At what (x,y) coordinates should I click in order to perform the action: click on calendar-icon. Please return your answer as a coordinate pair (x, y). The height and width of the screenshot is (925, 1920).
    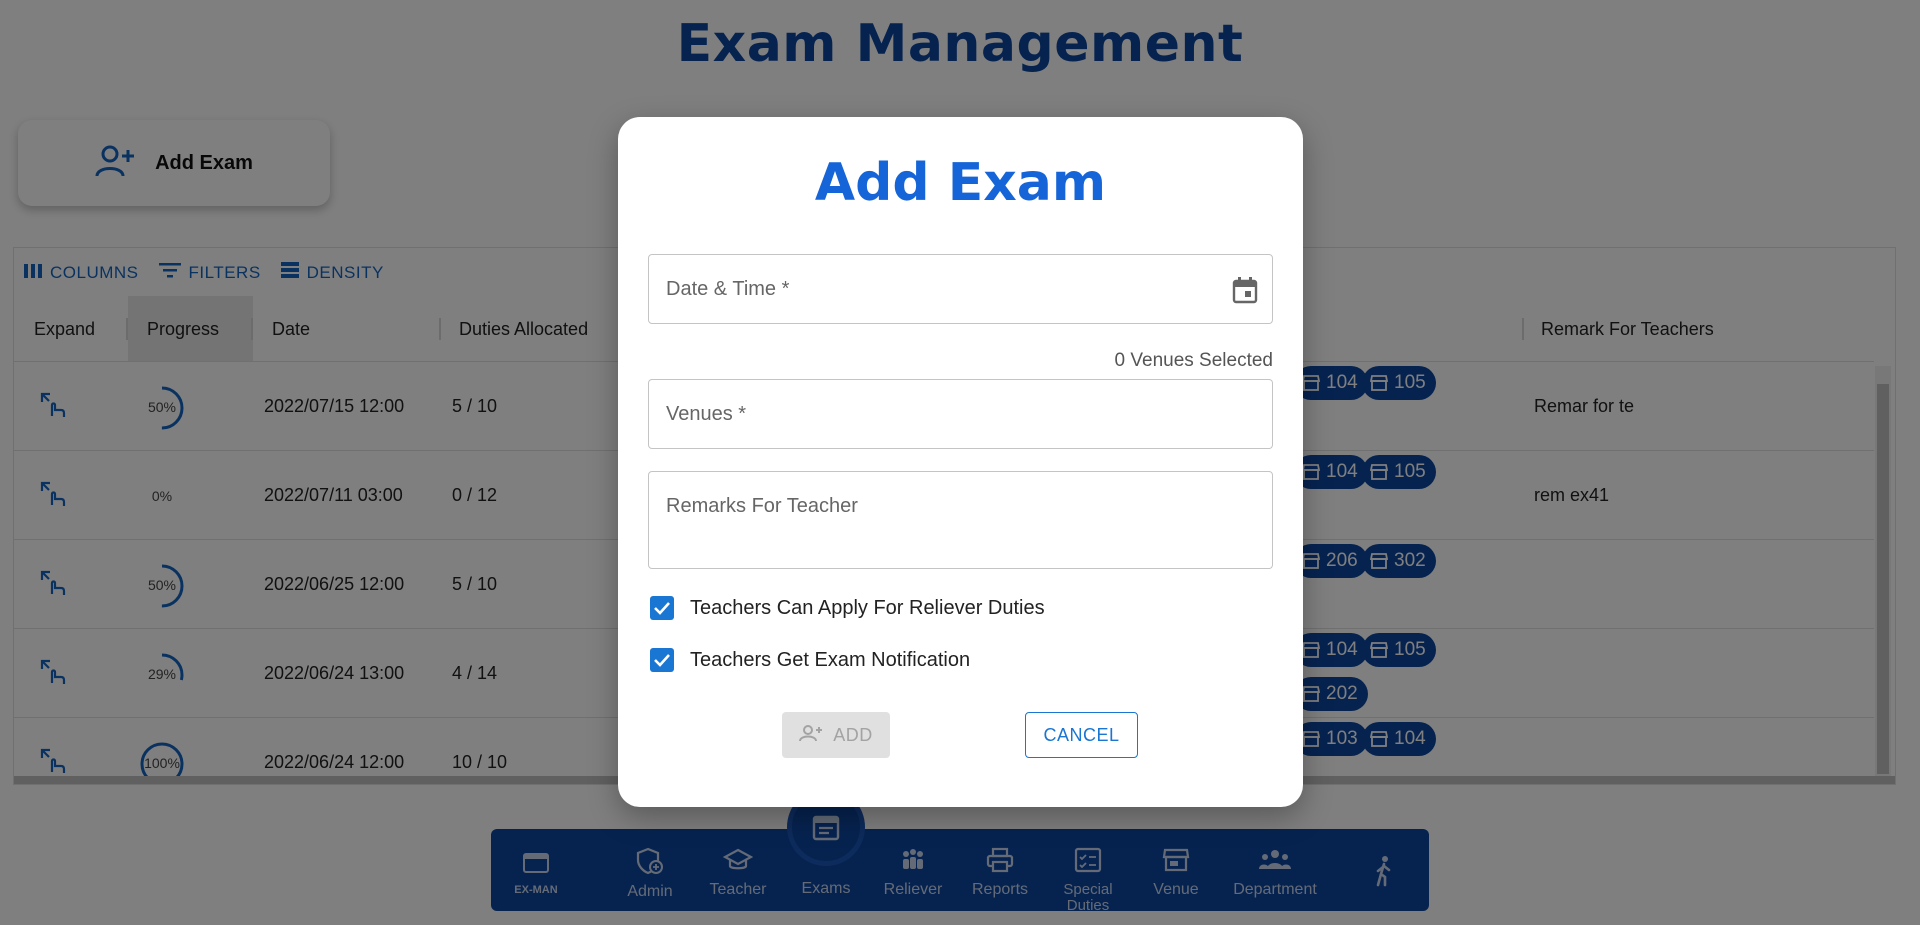
    Looking at the image, I should click on (1245, 292).